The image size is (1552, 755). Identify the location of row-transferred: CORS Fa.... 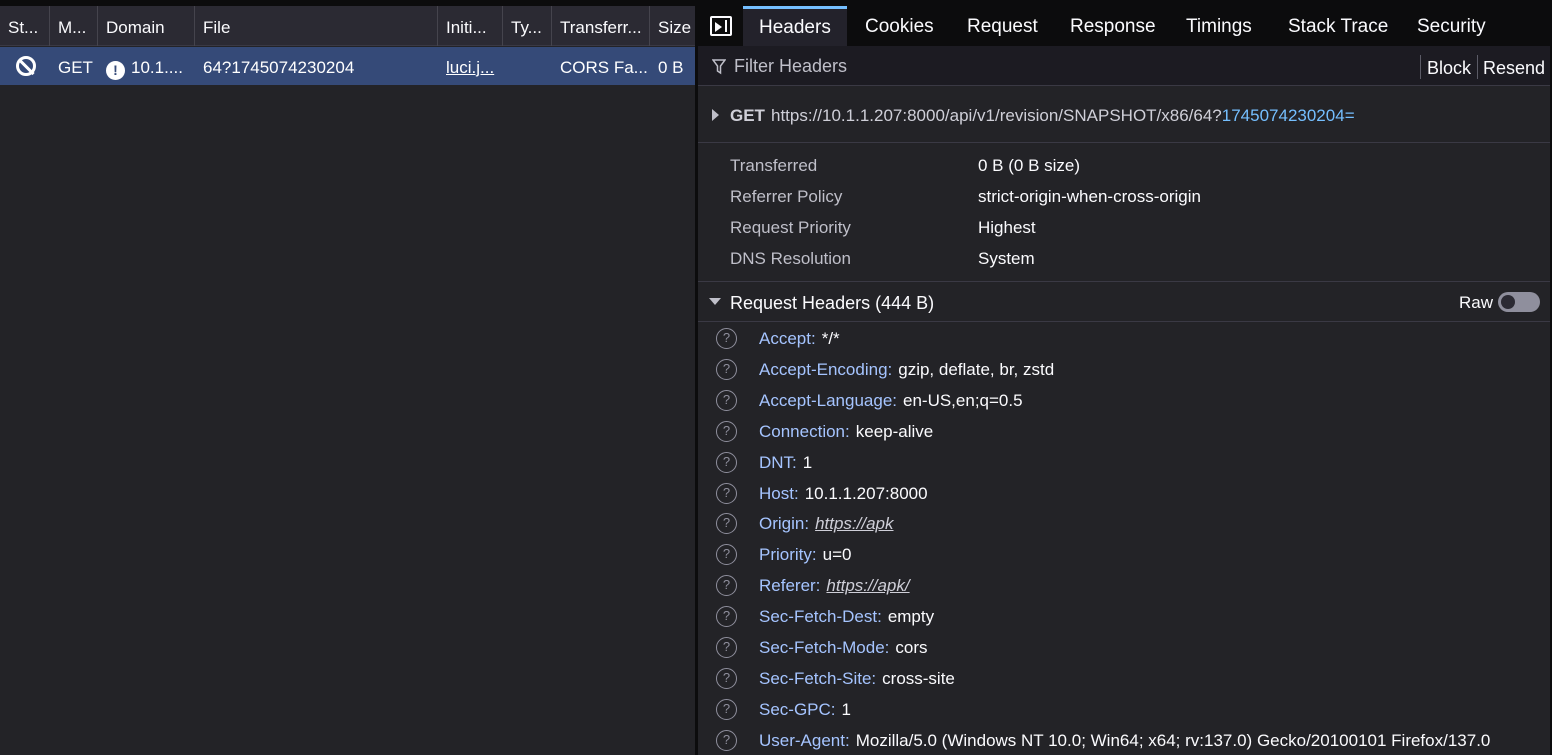
(604, 67).